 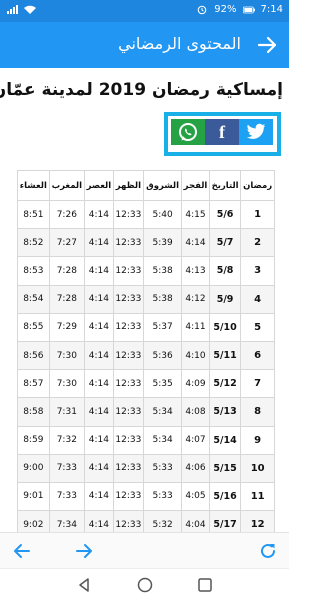 What do you see at coordinates (146, 412) in the screenshot?
I see `table-row: 8 5/13 4:08 5:34 12:33 4:14 7:31 8:58` at bounding box center [146, 412].